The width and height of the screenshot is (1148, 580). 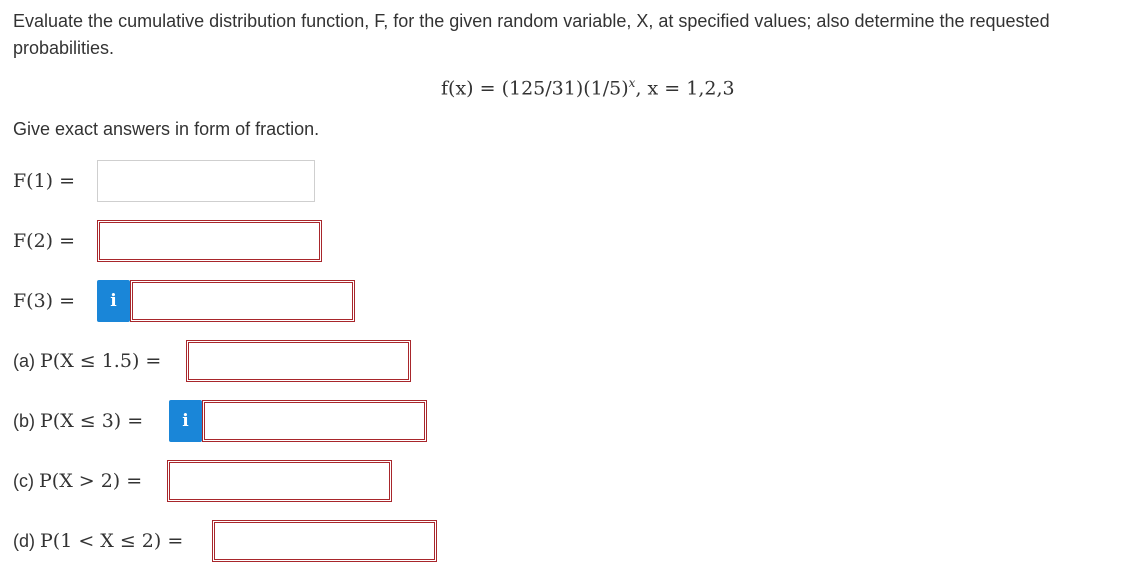 I want to click on answer-row-f1: F(1) =, so click(x=164, y=181).